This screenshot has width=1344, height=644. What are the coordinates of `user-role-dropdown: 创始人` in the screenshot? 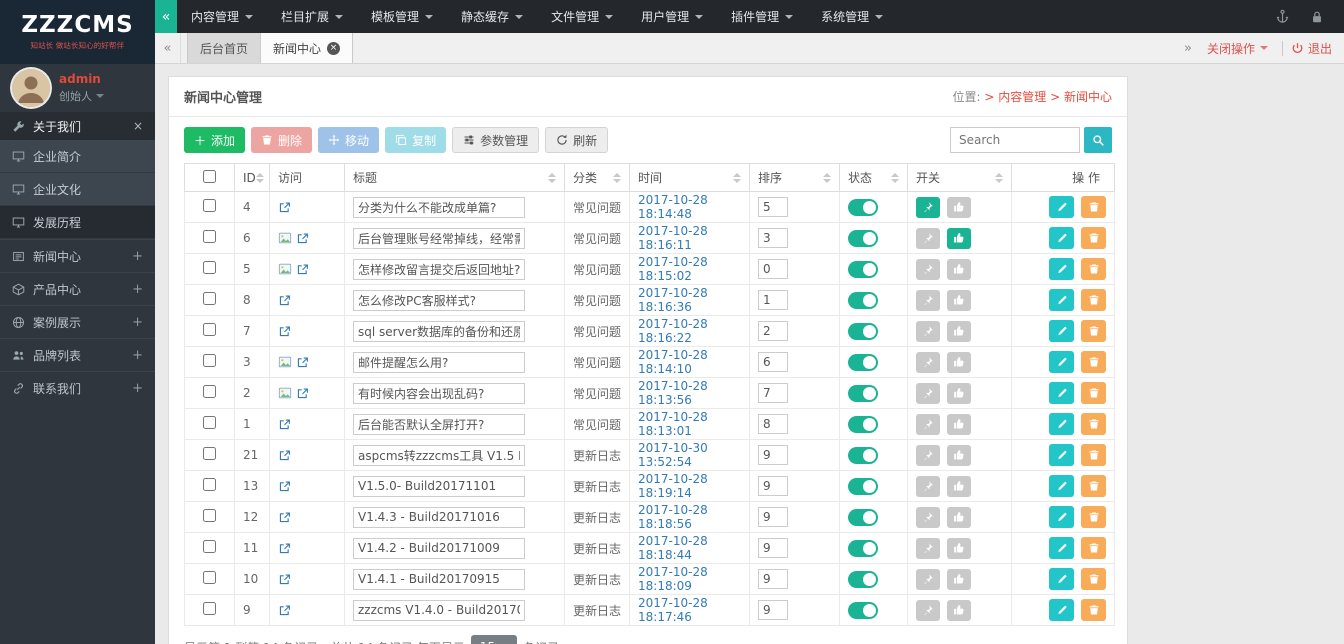 It's located at (81, 96).